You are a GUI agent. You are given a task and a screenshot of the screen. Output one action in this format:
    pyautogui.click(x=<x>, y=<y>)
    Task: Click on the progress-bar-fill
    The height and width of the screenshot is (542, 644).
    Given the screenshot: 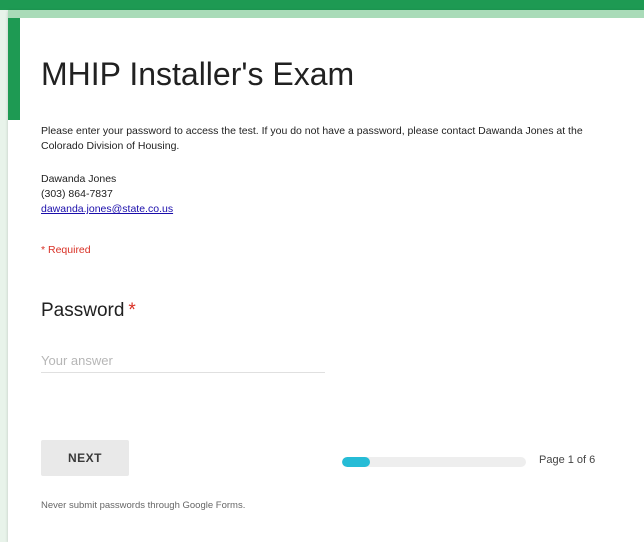 What is the action you would take?
    pyautogui.click(x=356, y=462)
    